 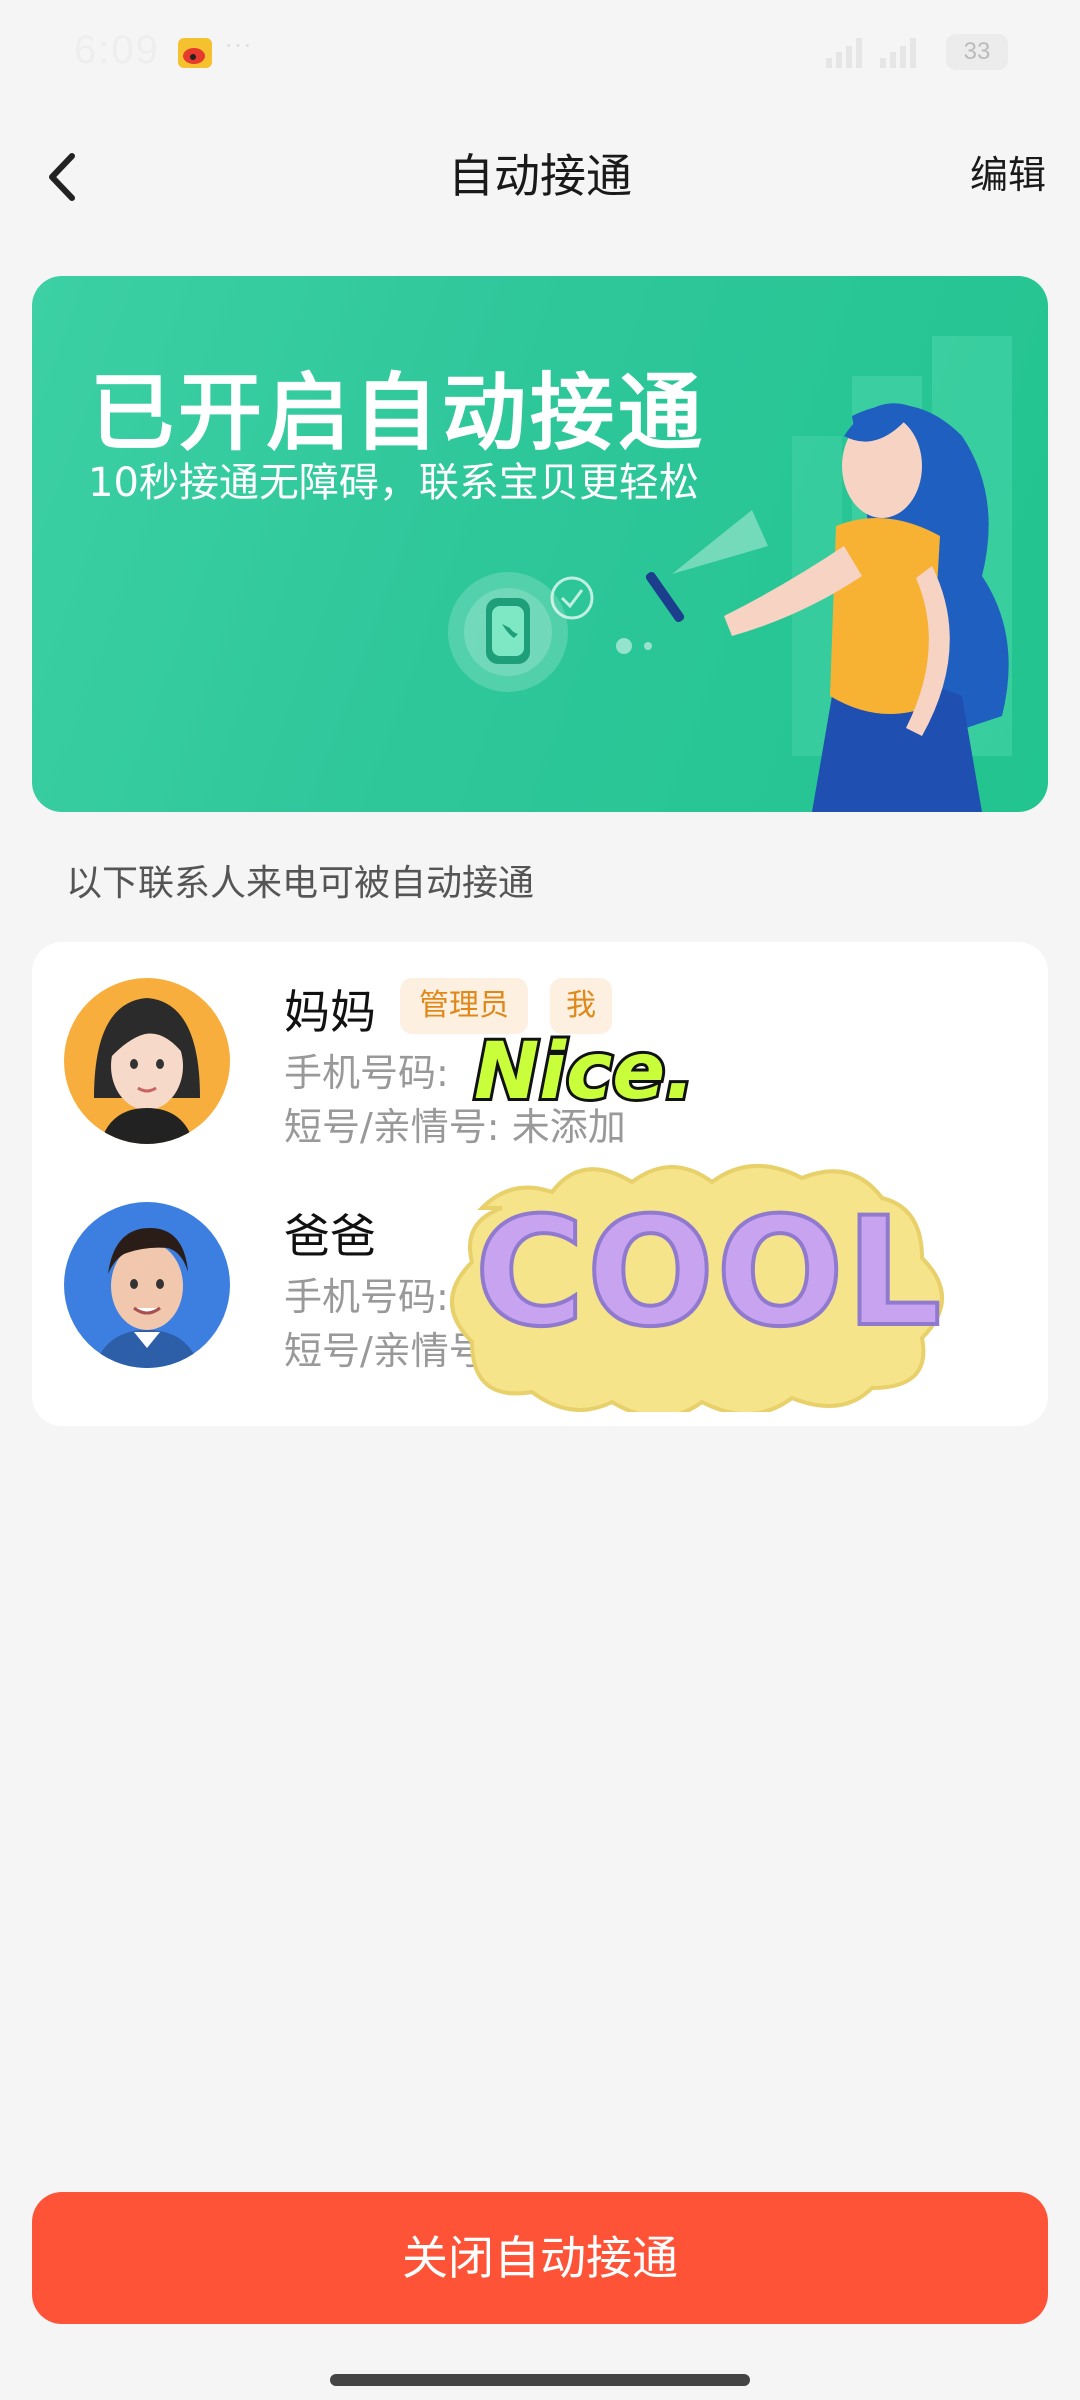 I want to click on nav-bar: 自动接通 编辑, so click(x=540, y=175).